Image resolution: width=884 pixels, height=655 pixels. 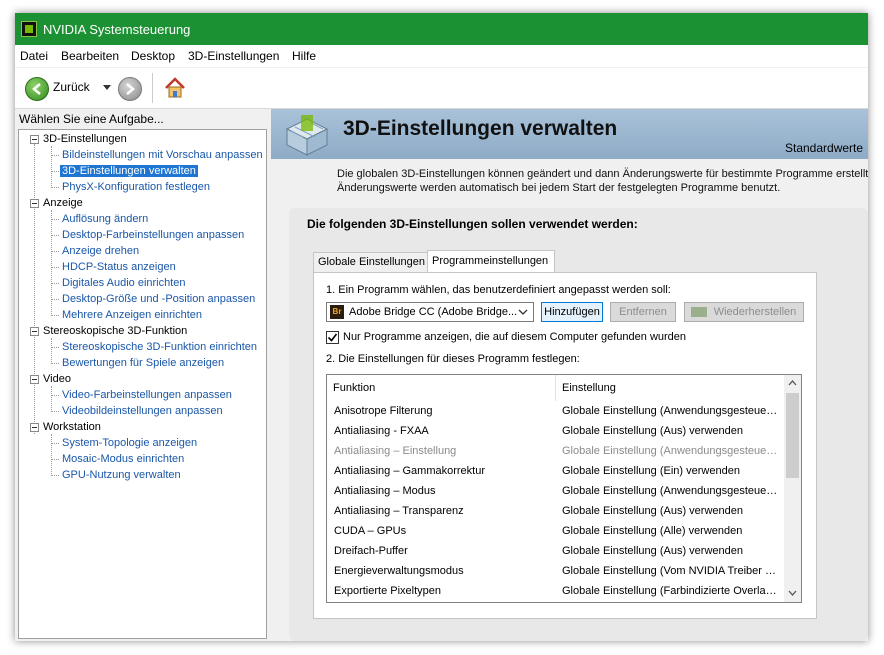 I want to click on column-header-funktion: Funktion, so click(x=441, y=388).